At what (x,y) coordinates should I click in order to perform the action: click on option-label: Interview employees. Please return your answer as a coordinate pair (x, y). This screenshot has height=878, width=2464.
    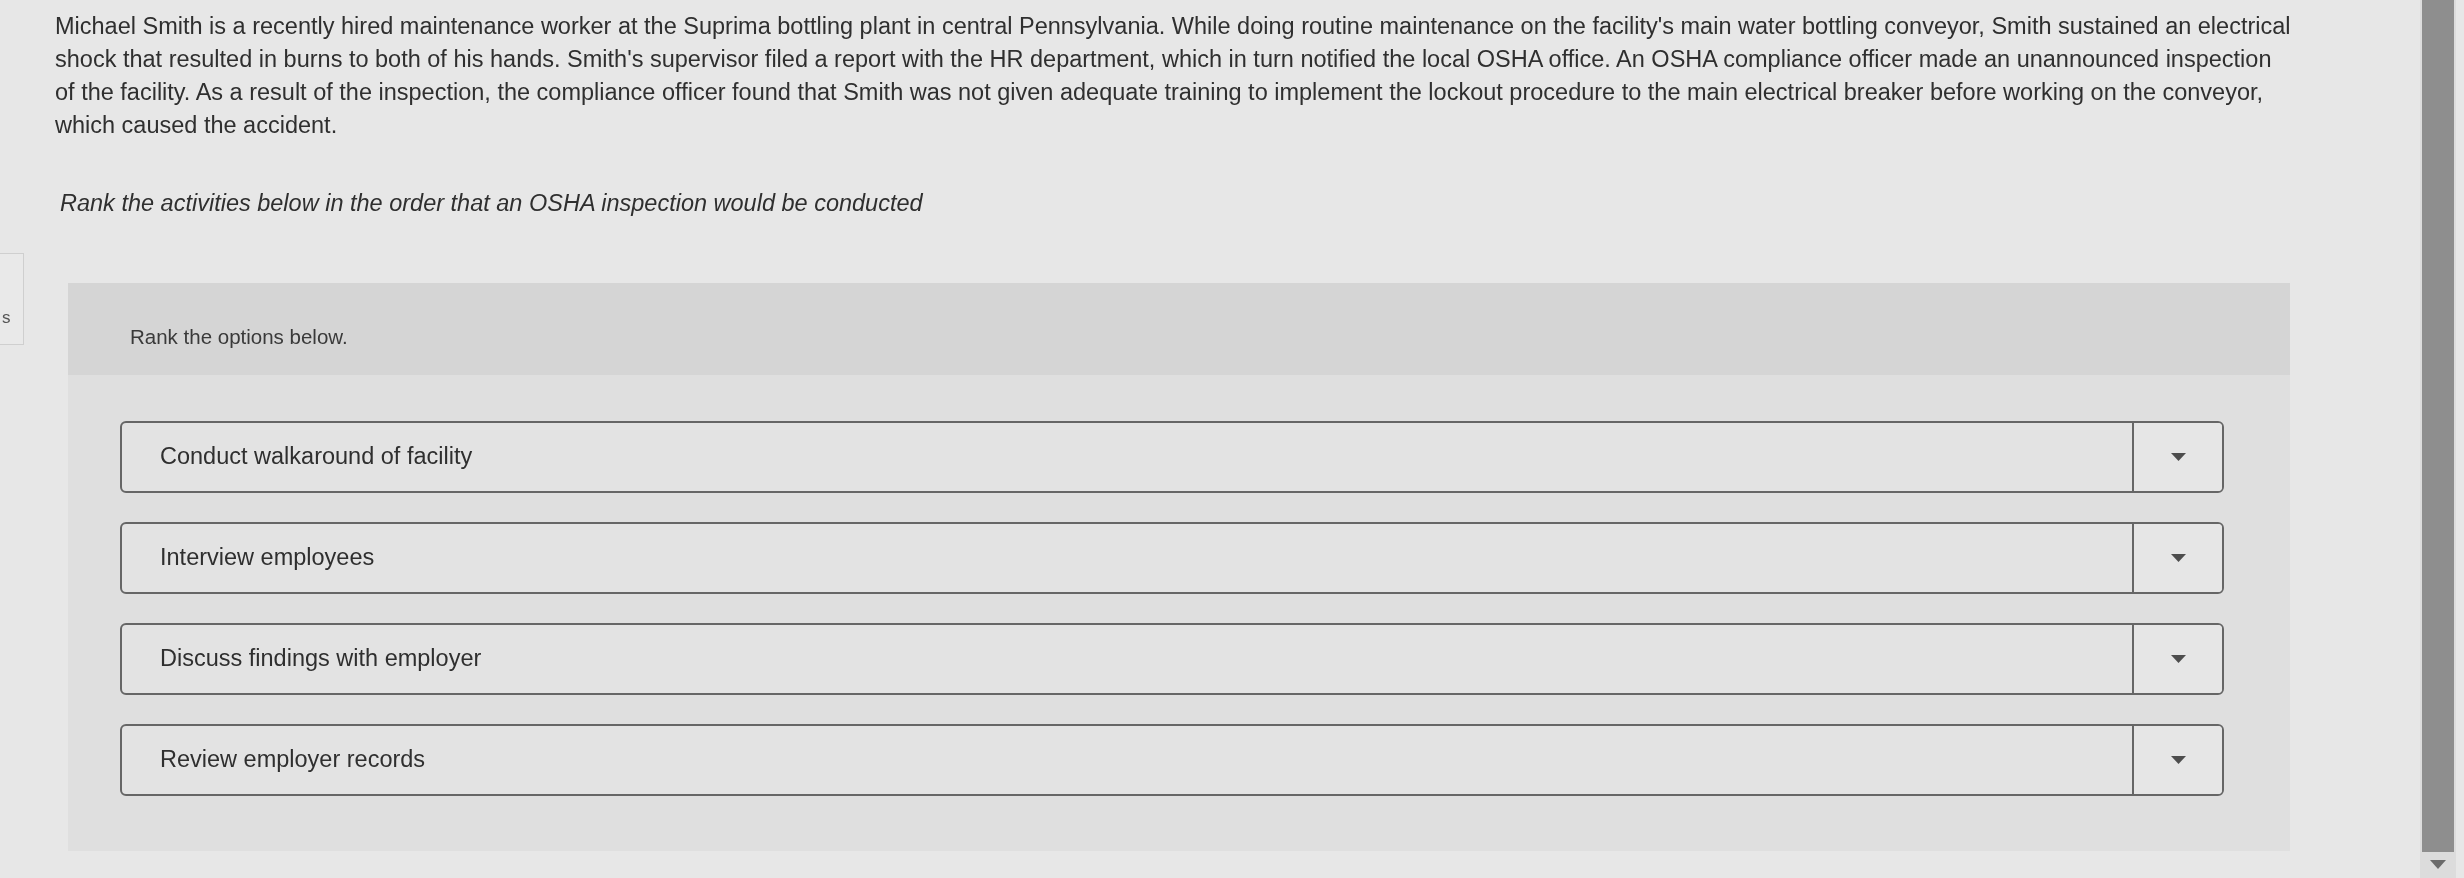
    Looking at the image, I should click on (267, 558).